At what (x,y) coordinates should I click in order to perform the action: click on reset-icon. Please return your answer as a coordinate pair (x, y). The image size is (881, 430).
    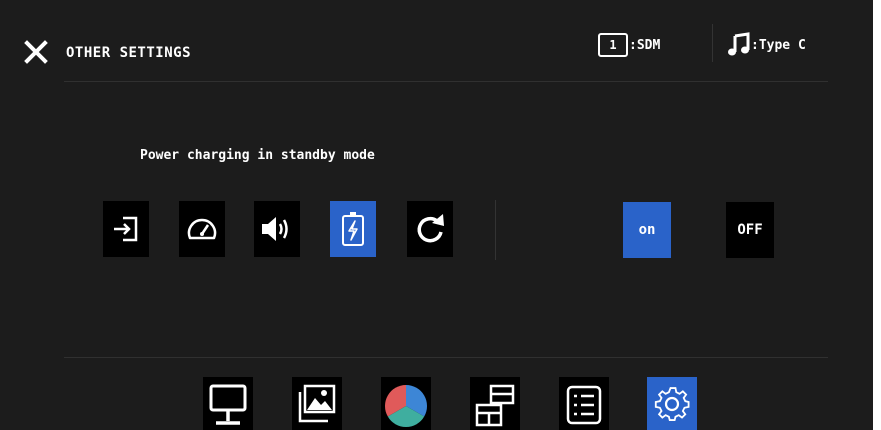
    Looking at the image, I should click on (430, 228).